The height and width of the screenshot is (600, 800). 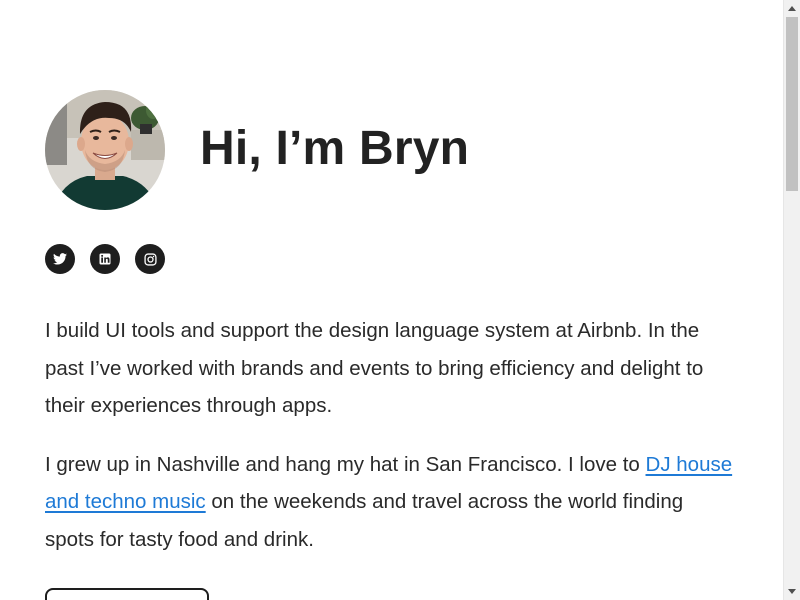 I want to click on page-title: Hi, I’m Bryn, so click(x=335, y=148).